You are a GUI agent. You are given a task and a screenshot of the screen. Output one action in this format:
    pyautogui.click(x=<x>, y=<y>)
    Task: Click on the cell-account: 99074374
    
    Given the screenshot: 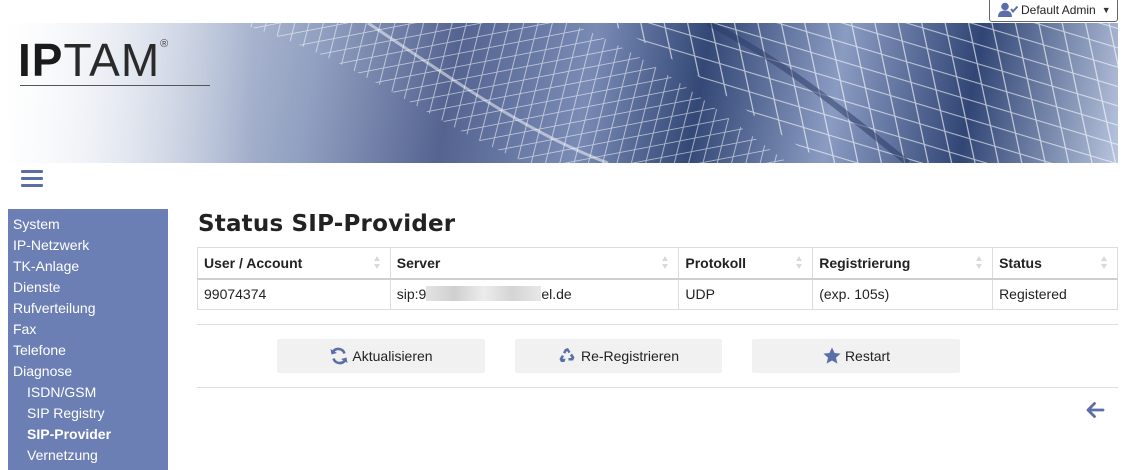 What is the action you would take?
    pyautogui.click(x=294, y=294)
    